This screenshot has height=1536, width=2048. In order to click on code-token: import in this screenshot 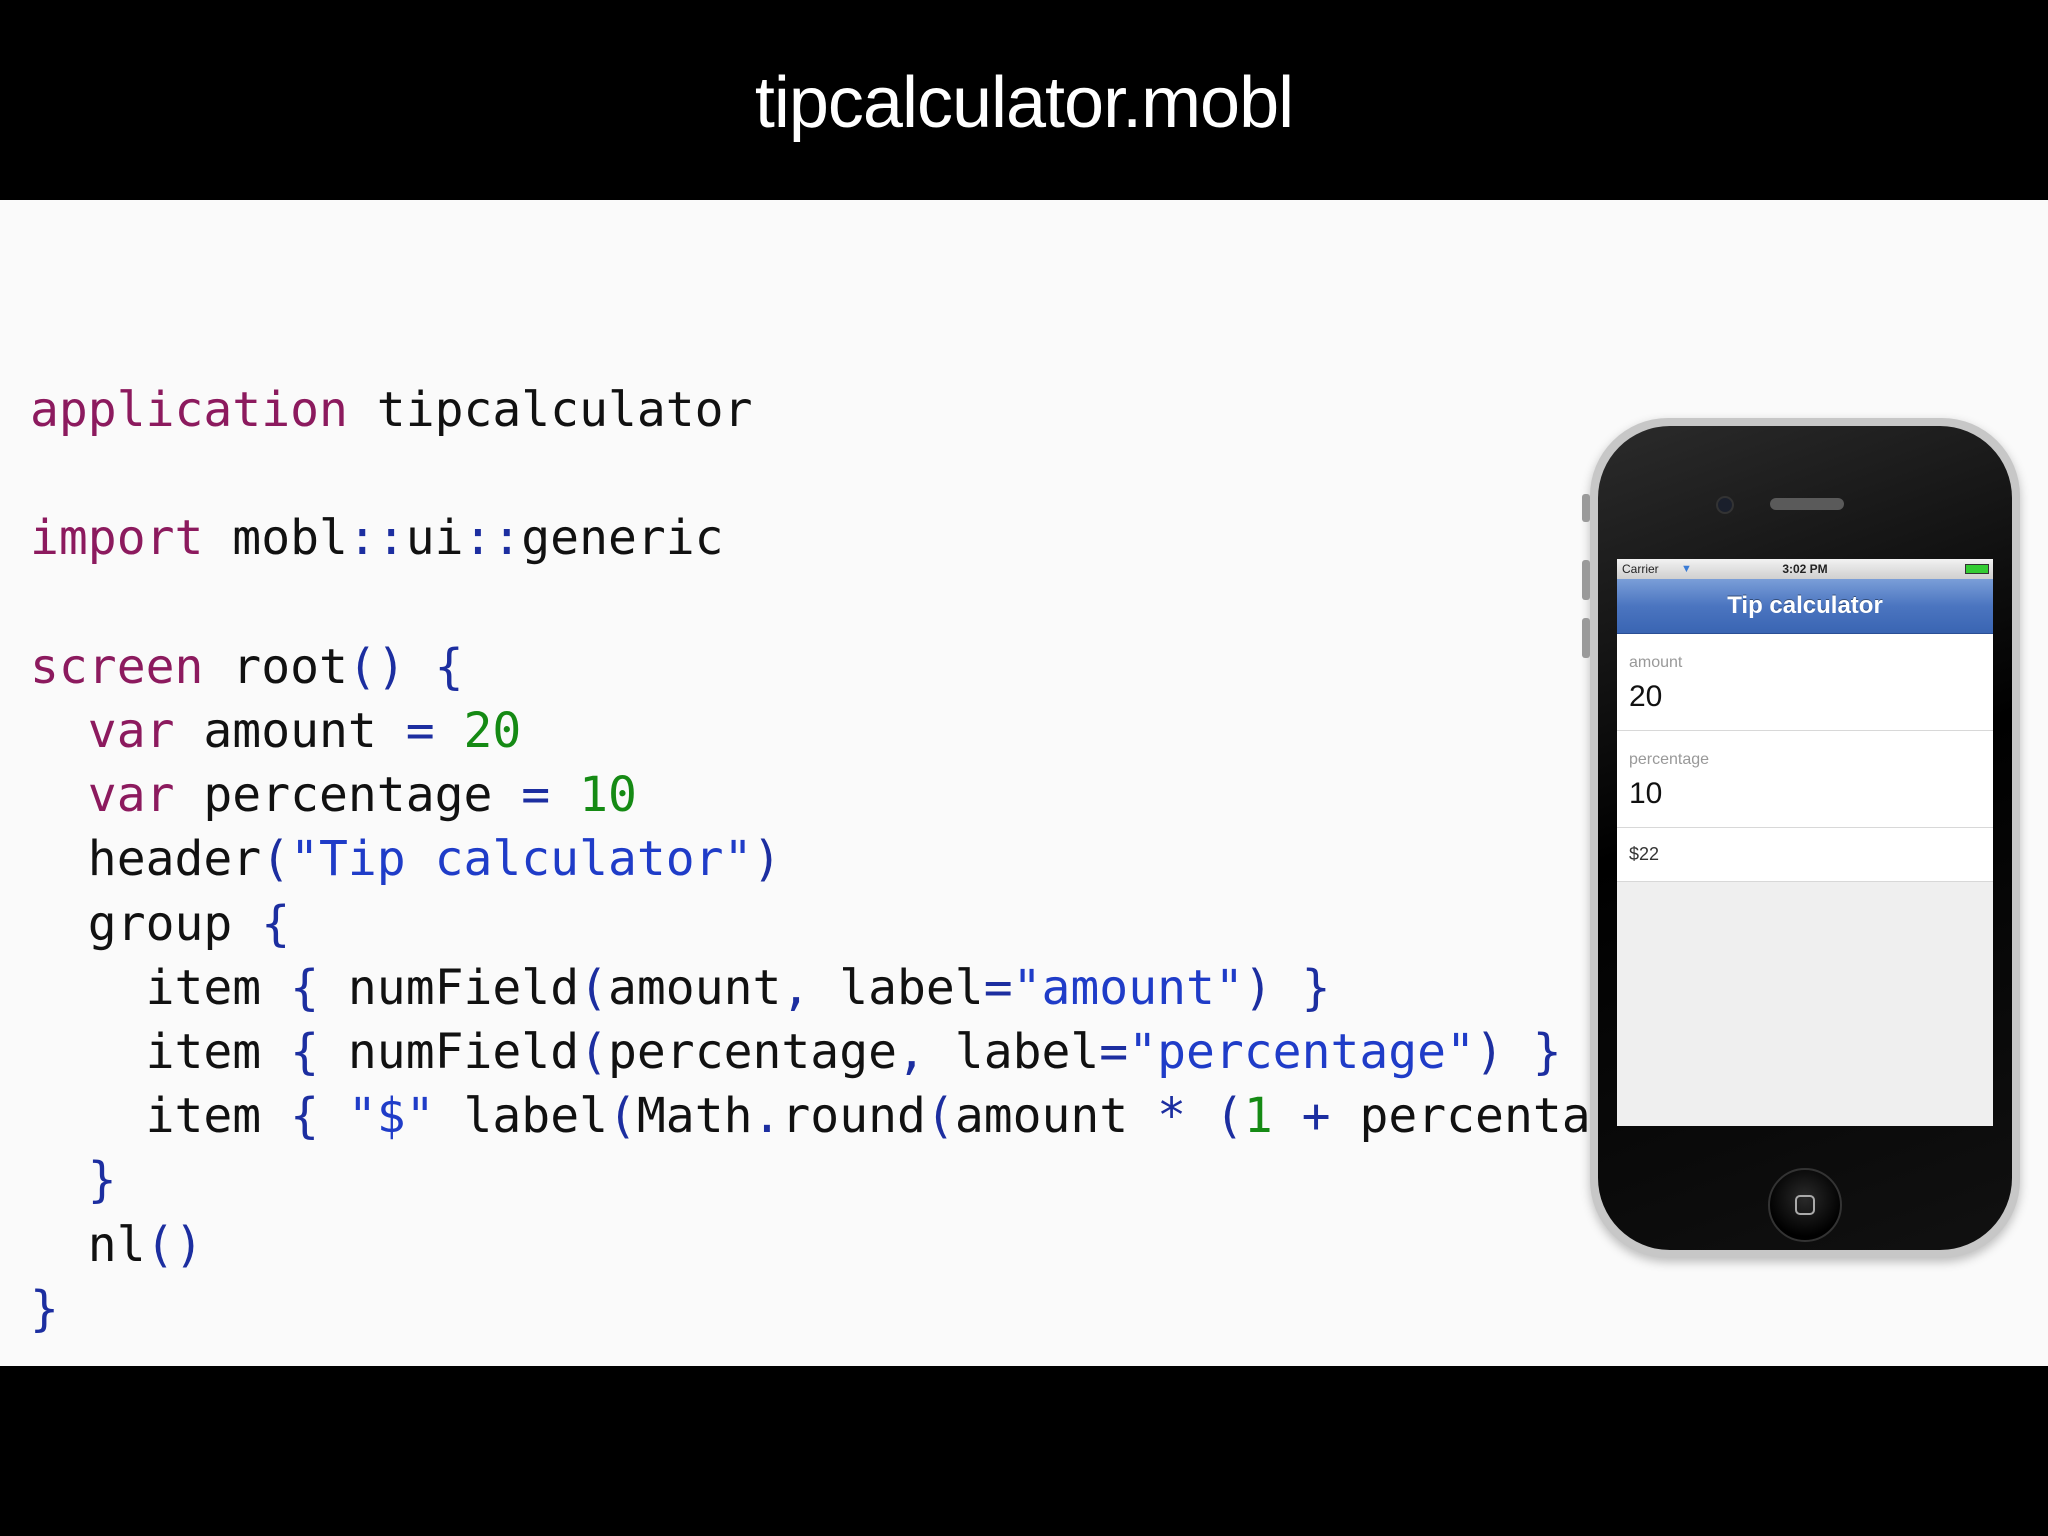, I will do `click(117, 538)`.